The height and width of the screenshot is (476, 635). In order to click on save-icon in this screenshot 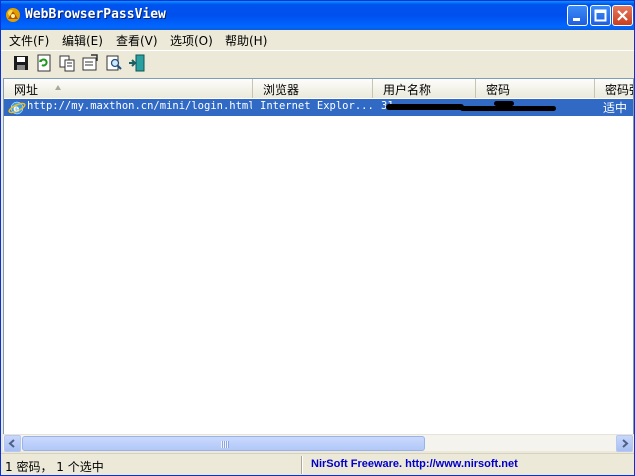, I will do `click(21, 63)`.